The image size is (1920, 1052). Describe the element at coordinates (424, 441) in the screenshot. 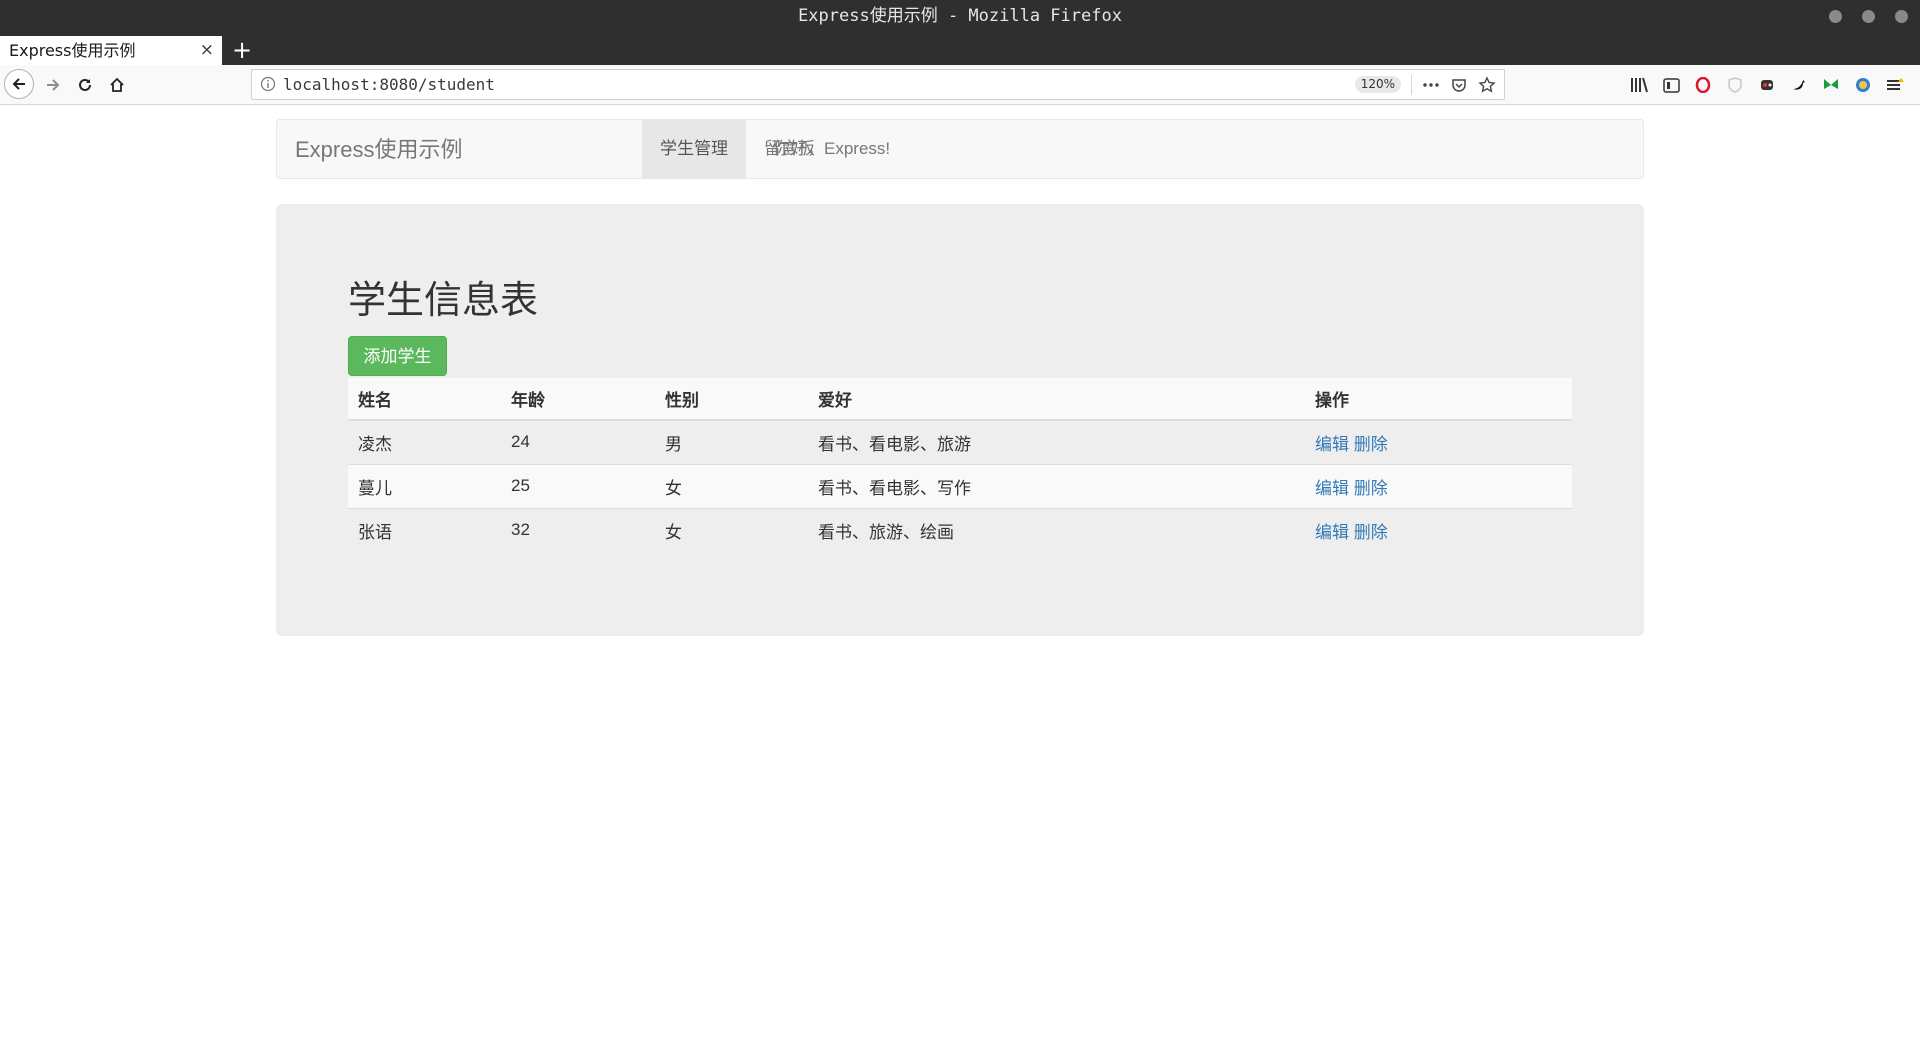

I see `cell-name: 凌杰` at that location.